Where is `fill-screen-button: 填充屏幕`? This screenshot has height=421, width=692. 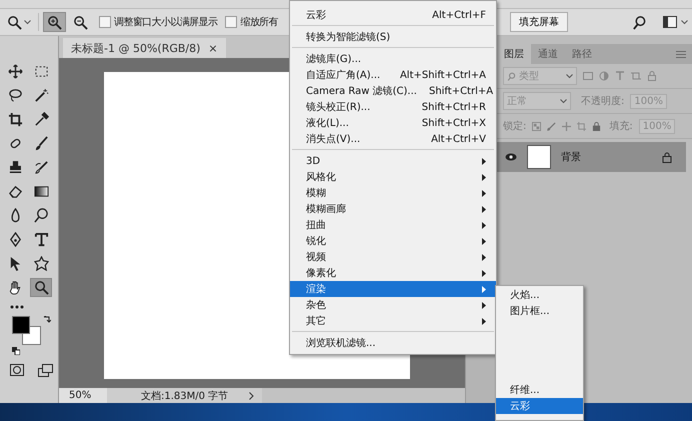
fill-screen-button: 填充屏幕 is located at coordinates (539, 22).